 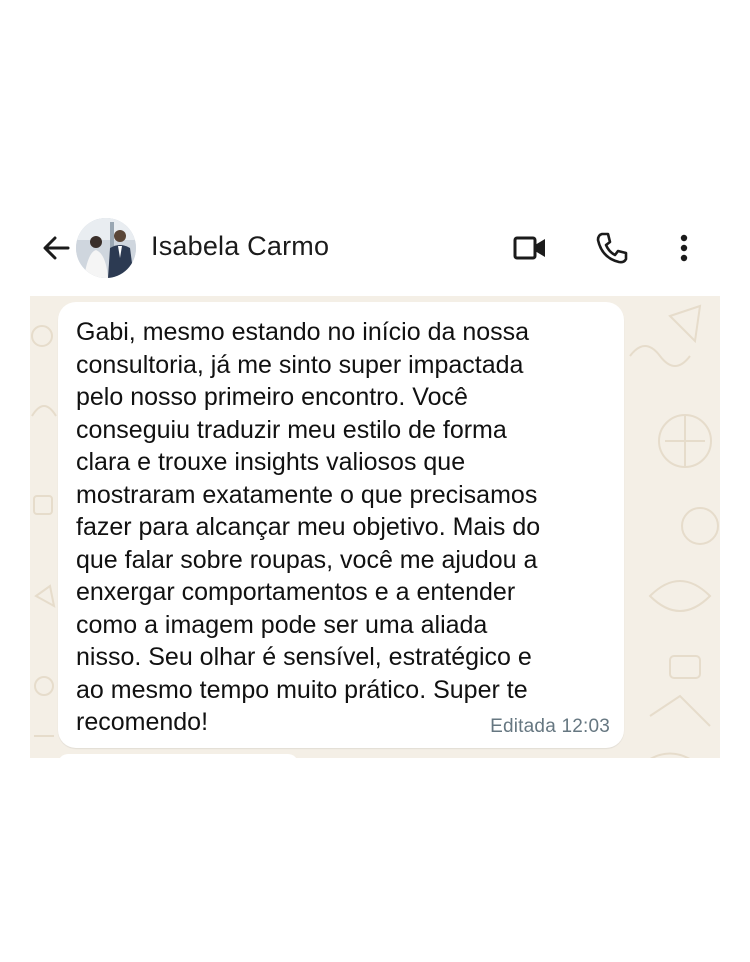 What do you see at coordinates (56, 248) in the screenshot?
I see `arrow-left-icon` at bounding box center [56, 248].